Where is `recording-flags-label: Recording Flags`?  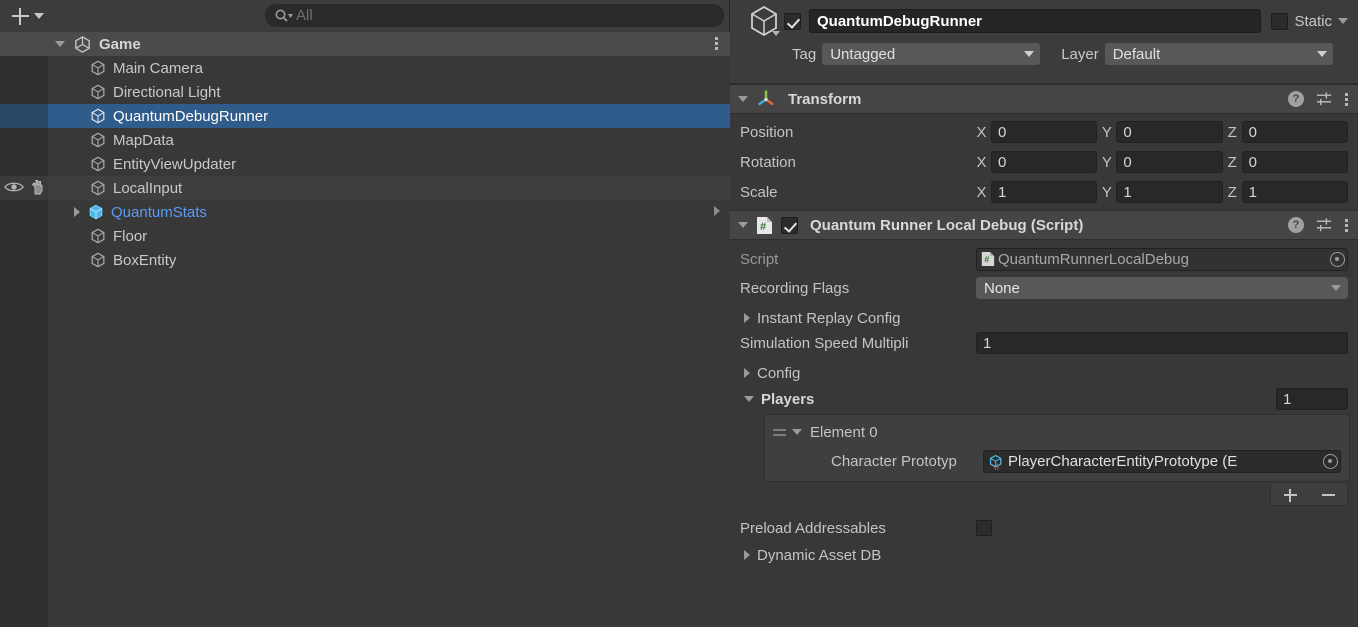
recording-flags-label: Recording Flags is located at coordinates (795, 288).